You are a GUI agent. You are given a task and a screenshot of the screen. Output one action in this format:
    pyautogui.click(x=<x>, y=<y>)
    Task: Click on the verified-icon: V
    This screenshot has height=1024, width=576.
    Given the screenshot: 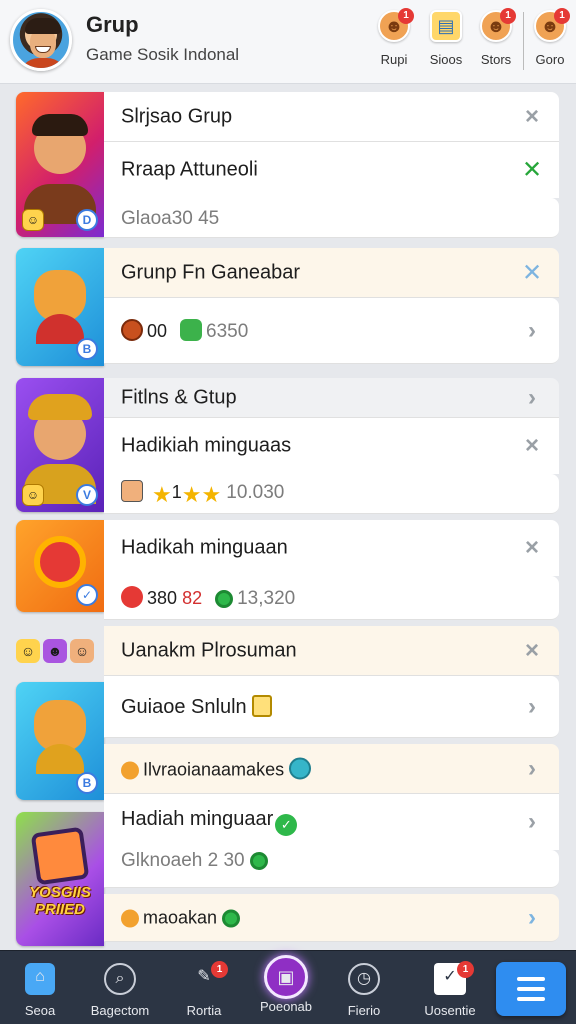 What is the action you would take?
    pyautogui.click(x=87, y=495)
    